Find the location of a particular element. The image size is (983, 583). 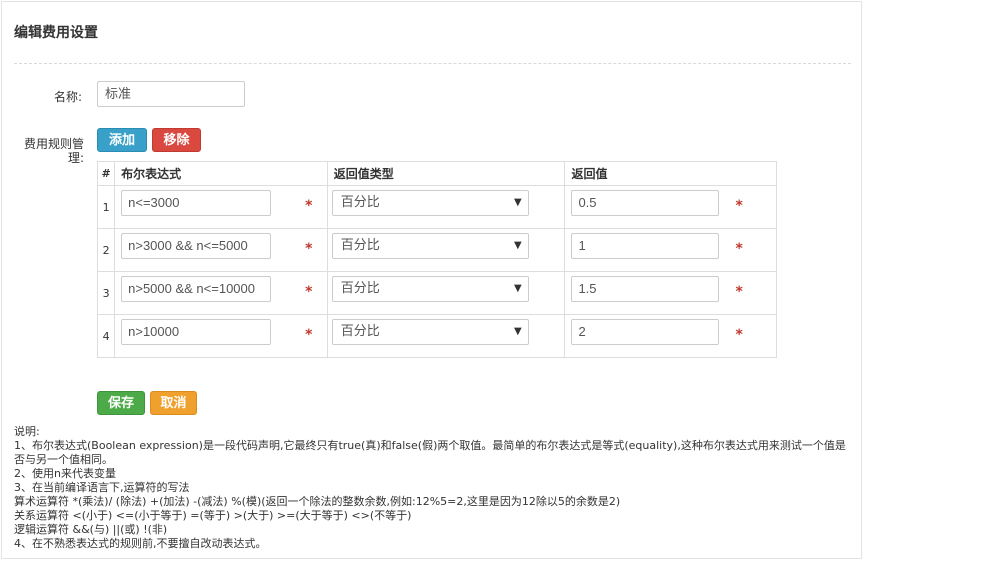

remove-rule-button: 移除 is located at coordinates (176, 140).